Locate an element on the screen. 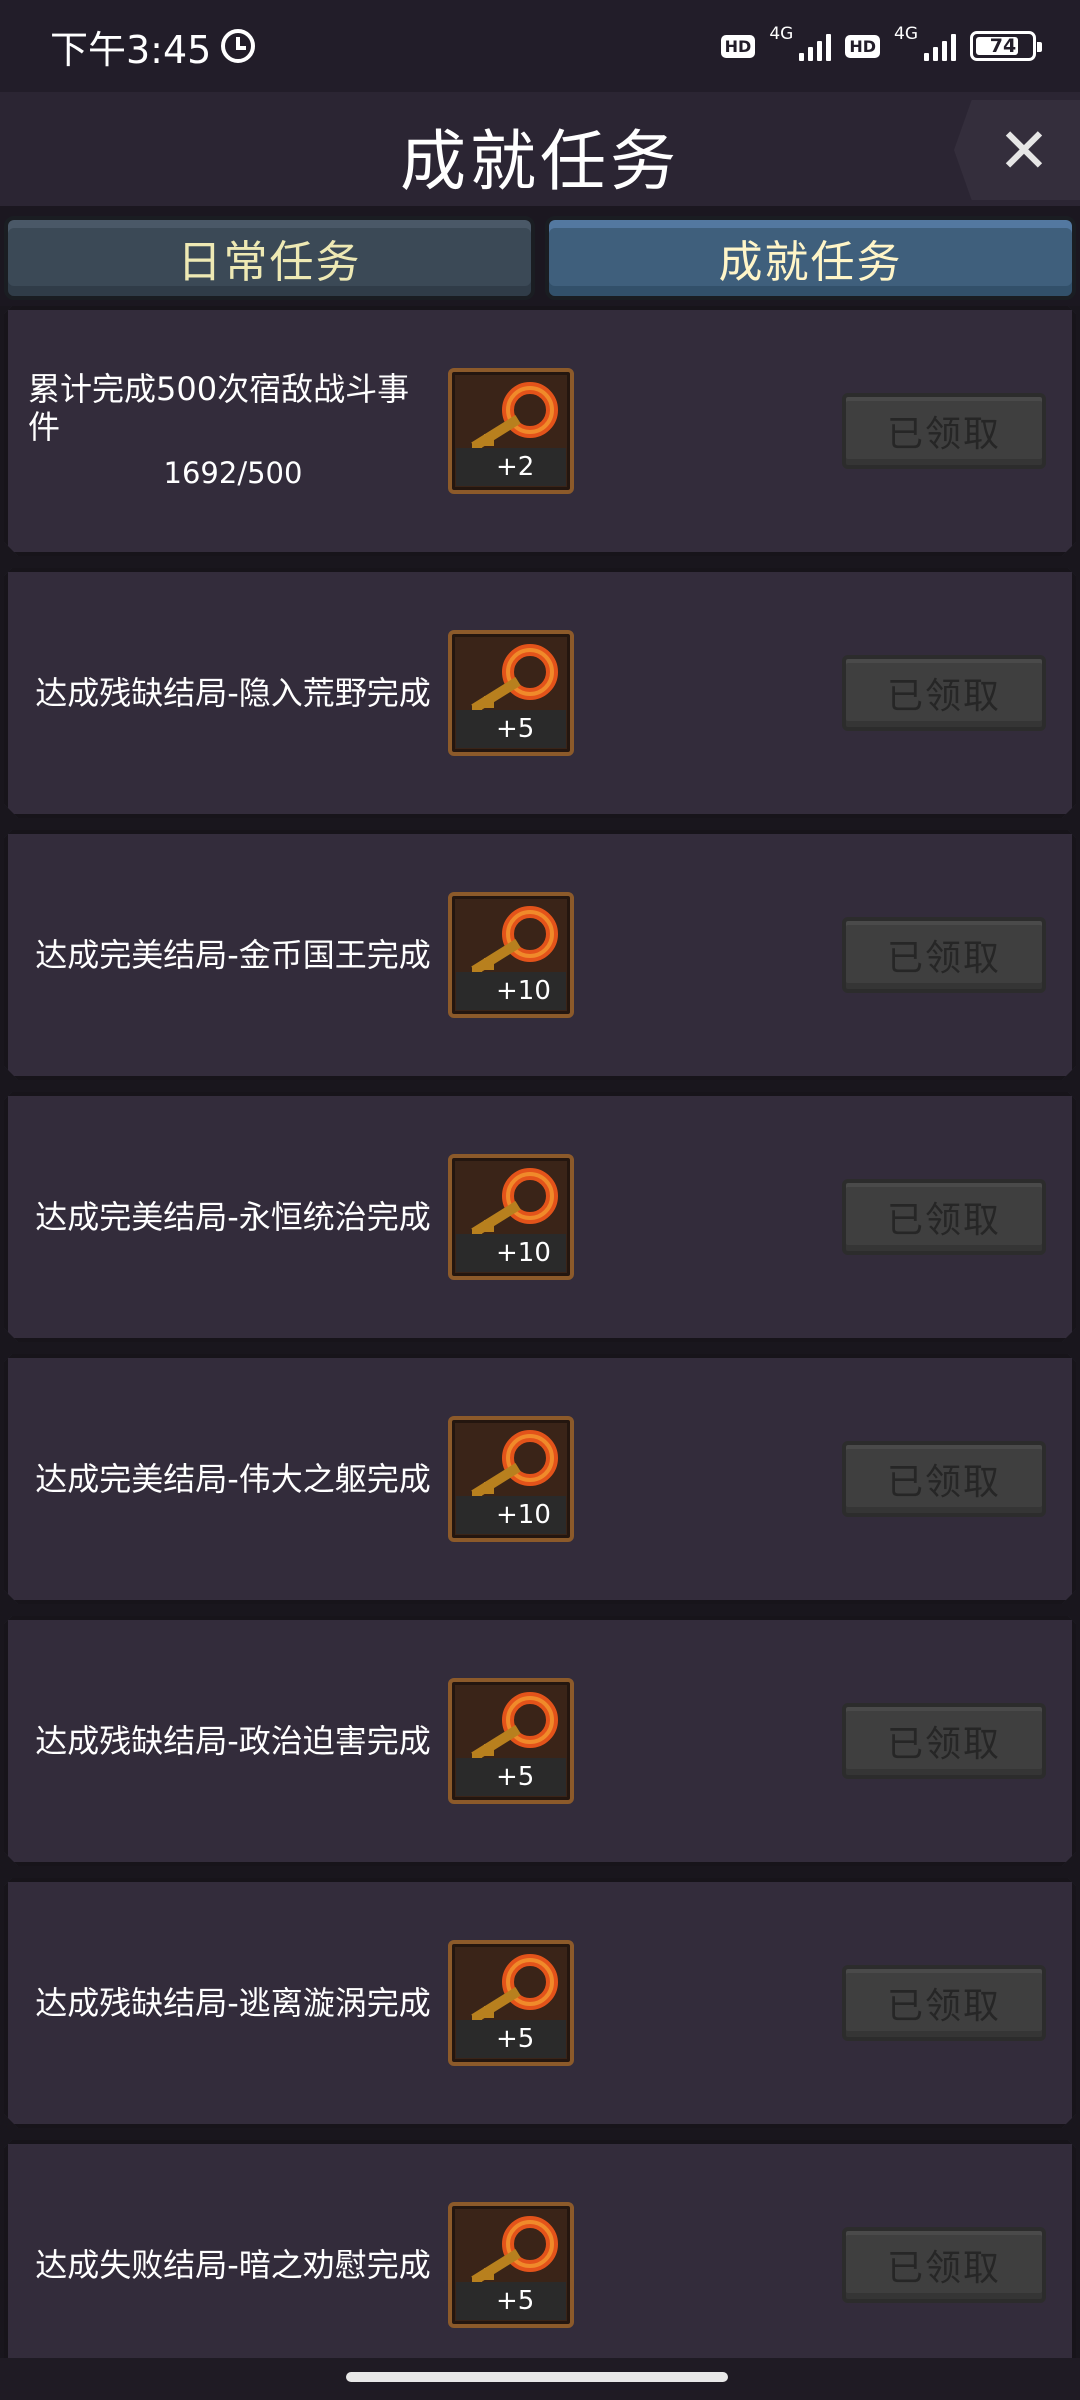 This screenshot has width=1080, height=2400. reward-slot: +2 is located at coordinates (511, 431).